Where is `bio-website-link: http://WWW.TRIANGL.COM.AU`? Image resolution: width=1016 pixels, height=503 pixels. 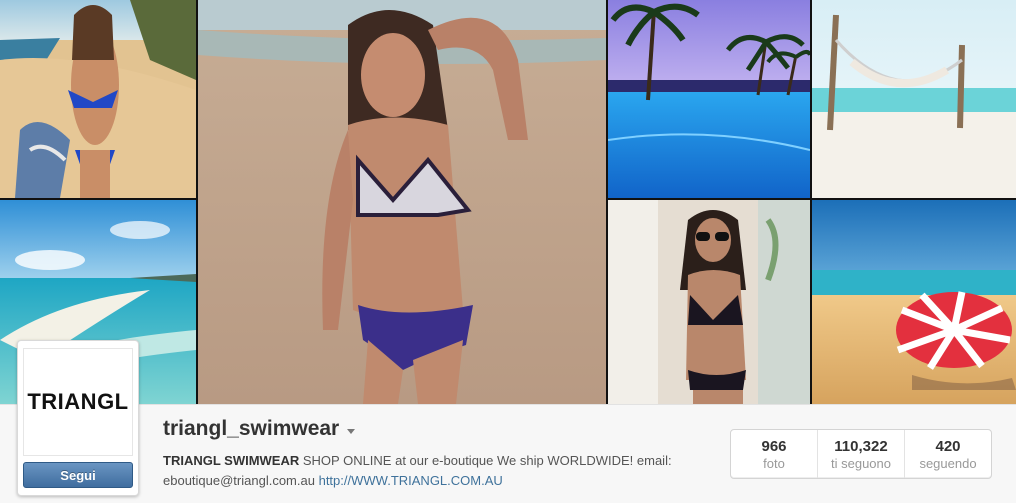 bio-website-link: http://WWW.TRIANGL.COM.AU is located at coordinates (411, 480).